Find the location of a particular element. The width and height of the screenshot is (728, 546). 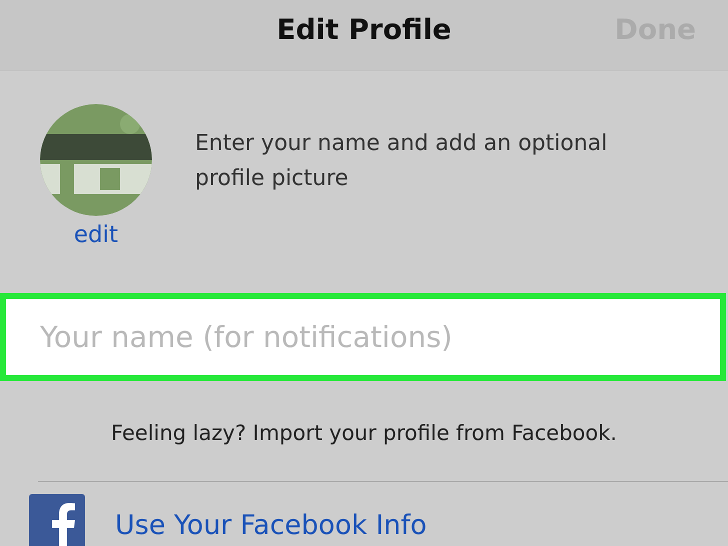

import-hint: Feeling lazy? Import your profile from Facebook. is located at coordinates (364, 433).